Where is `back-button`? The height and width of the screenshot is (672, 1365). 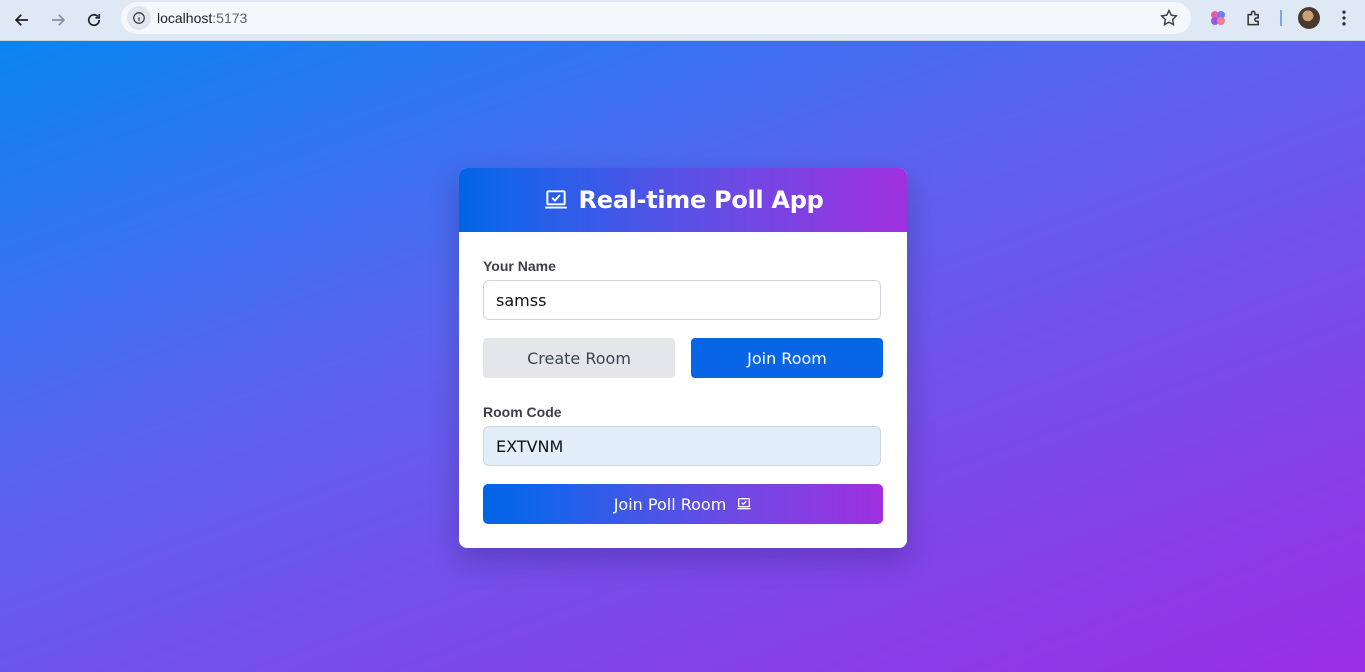 back-button is located at coordinates (22, 20).